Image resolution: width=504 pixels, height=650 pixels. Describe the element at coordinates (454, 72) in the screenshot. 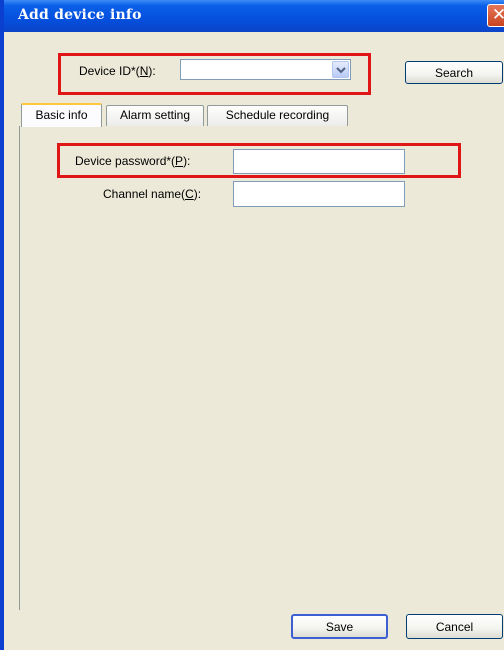

I see `search-button: Search` at that location.